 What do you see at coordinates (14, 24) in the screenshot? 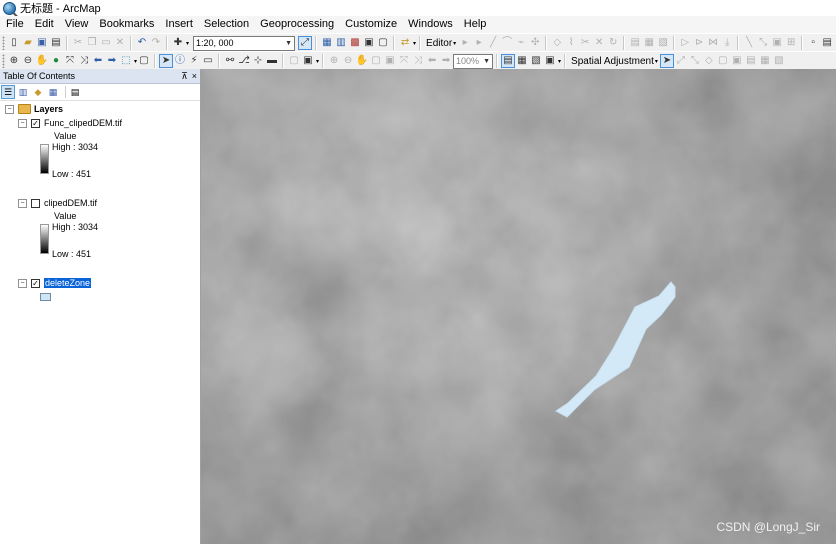
I see `menu-file: File` at bounding box center [14, 24].